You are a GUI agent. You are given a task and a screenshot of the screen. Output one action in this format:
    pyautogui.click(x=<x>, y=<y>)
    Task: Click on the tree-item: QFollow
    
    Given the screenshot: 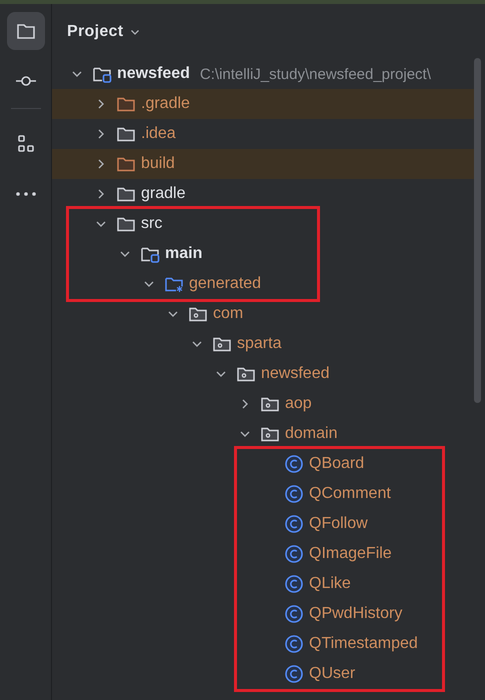 What is the action you would take?
    pyautogui.click(x=327, y=524)
    